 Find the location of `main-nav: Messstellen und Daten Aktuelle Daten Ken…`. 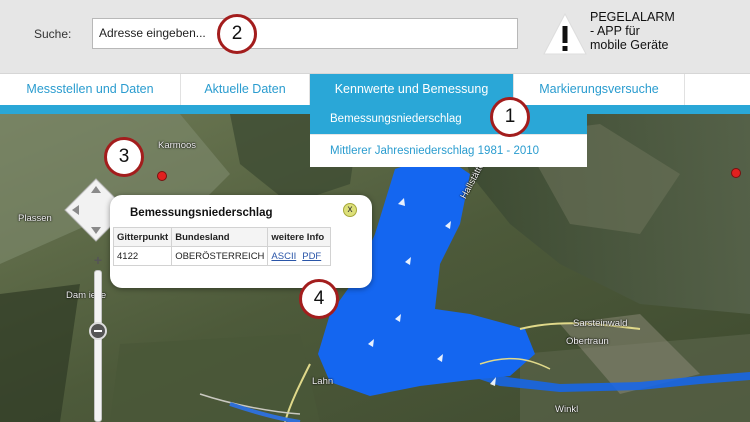

main-nav: Messstellen und Daten Aktuelle Daten Ken… is located at coordinates (375, 89).